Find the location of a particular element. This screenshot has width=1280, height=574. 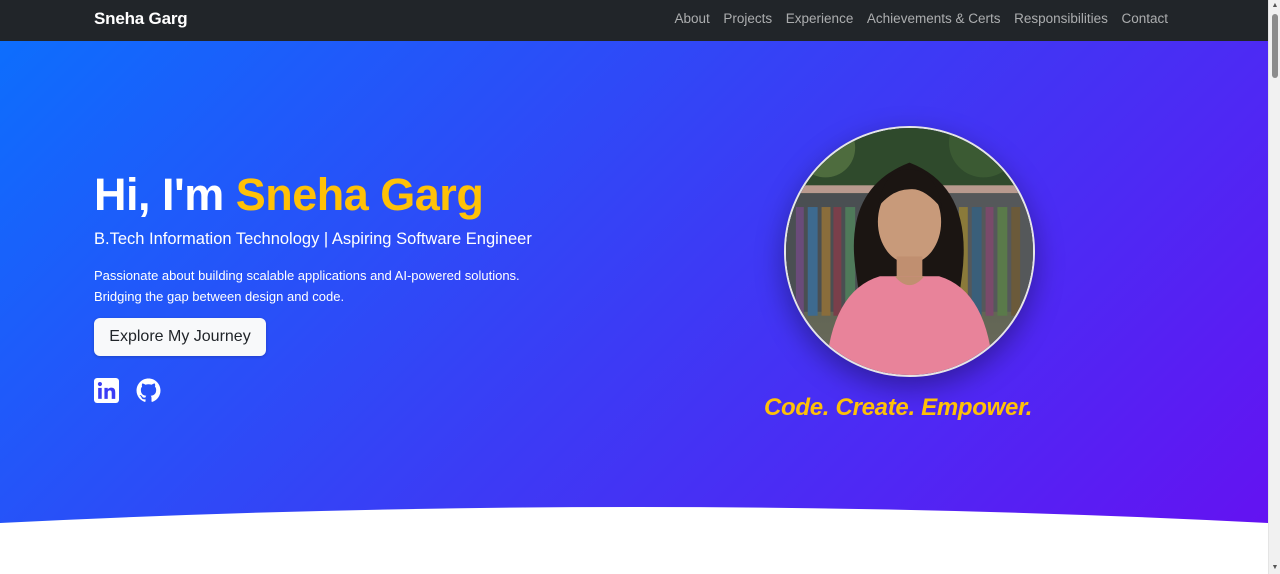

scroll-up-icon: ▲ is located at coordinates (1274, 6).